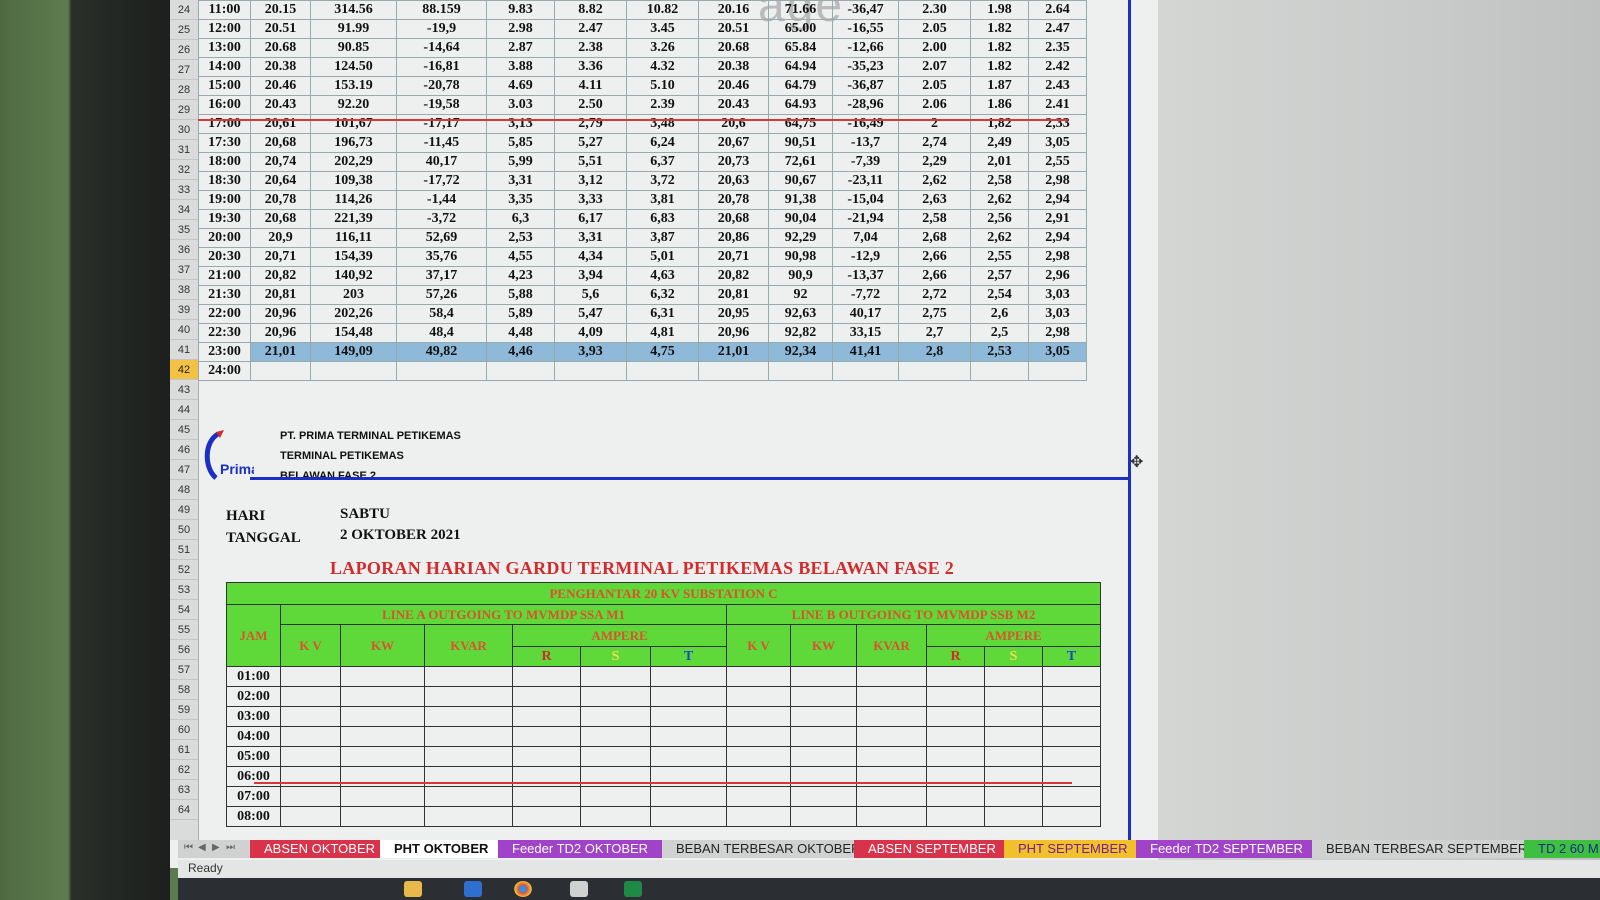 Image resolution: width=1600 pixels, height=900 pixels. What do you see at coordinates (1057, 276) in the screenshot?
I see `data-cell: 2,96` at bounding box center [1057, 276].